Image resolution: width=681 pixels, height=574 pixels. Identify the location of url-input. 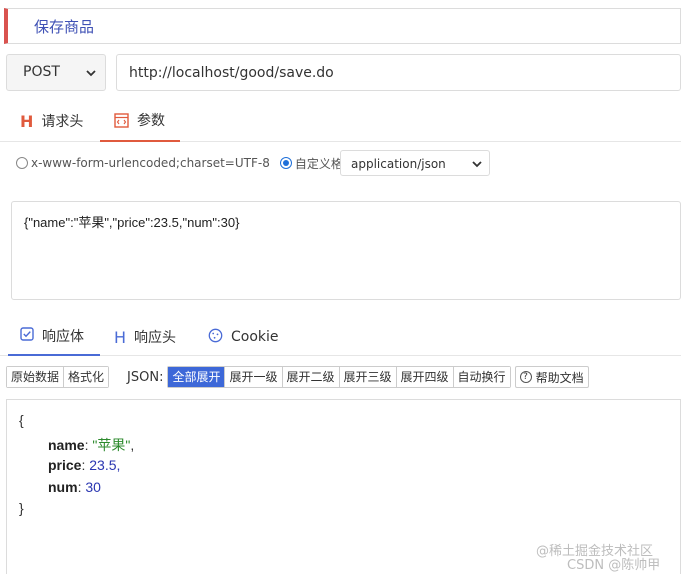
(398, 72).